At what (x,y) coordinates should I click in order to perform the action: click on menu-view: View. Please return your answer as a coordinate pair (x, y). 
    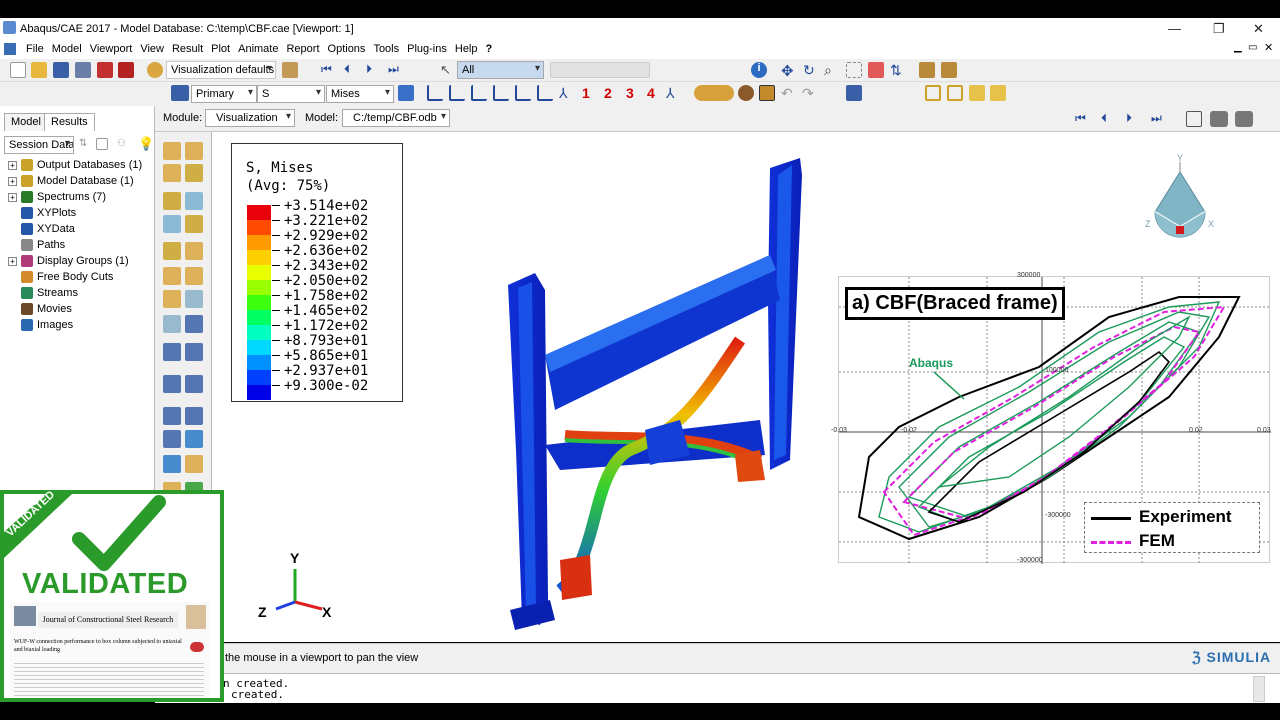
    Looking at the image, I should click on (152, 49).